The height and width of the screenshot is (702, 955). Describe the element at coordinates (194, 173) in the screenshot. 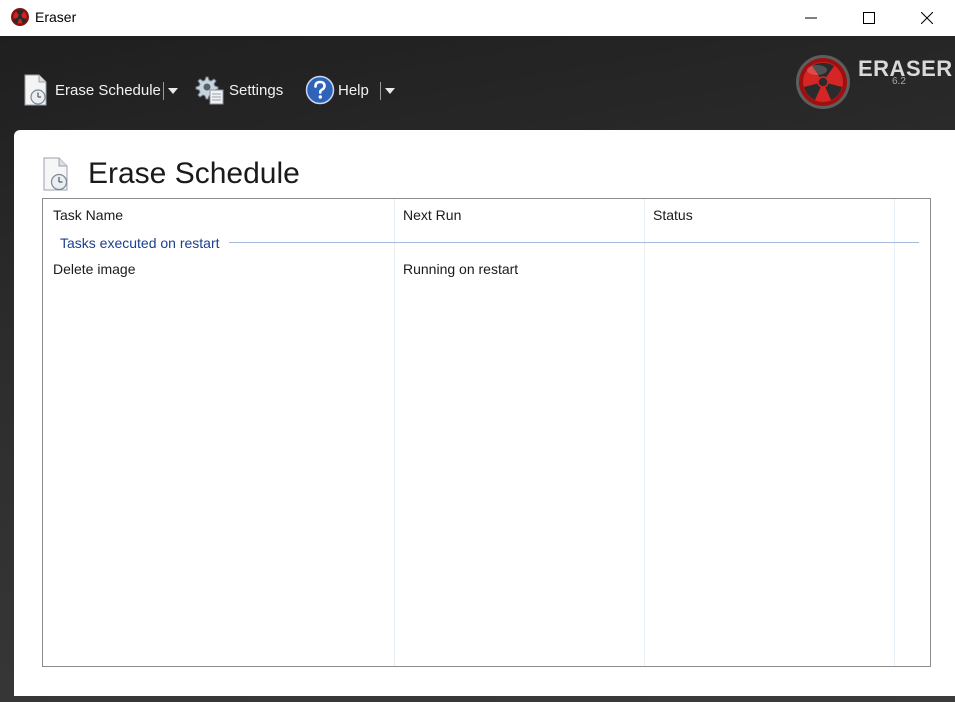

I see `page-title: Erase Schedule` at that location.